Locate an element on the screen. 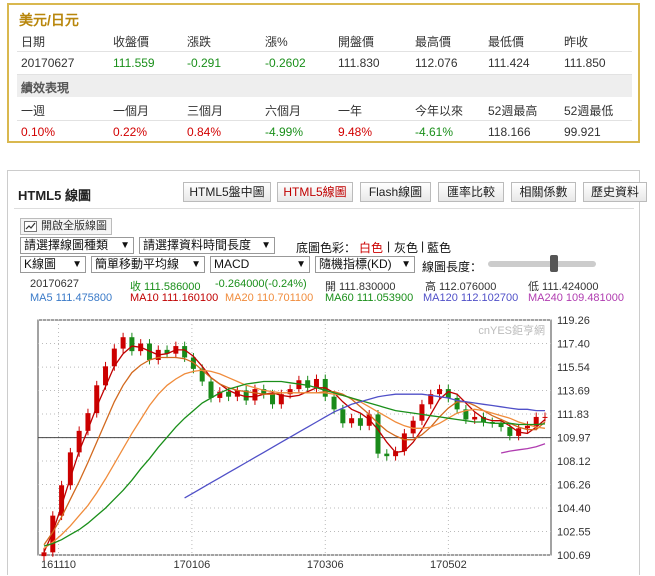 The height and width of the screenshot is (576, 655). perf-header-52w-high: 52週最高 is located at coordinates (513, 111).